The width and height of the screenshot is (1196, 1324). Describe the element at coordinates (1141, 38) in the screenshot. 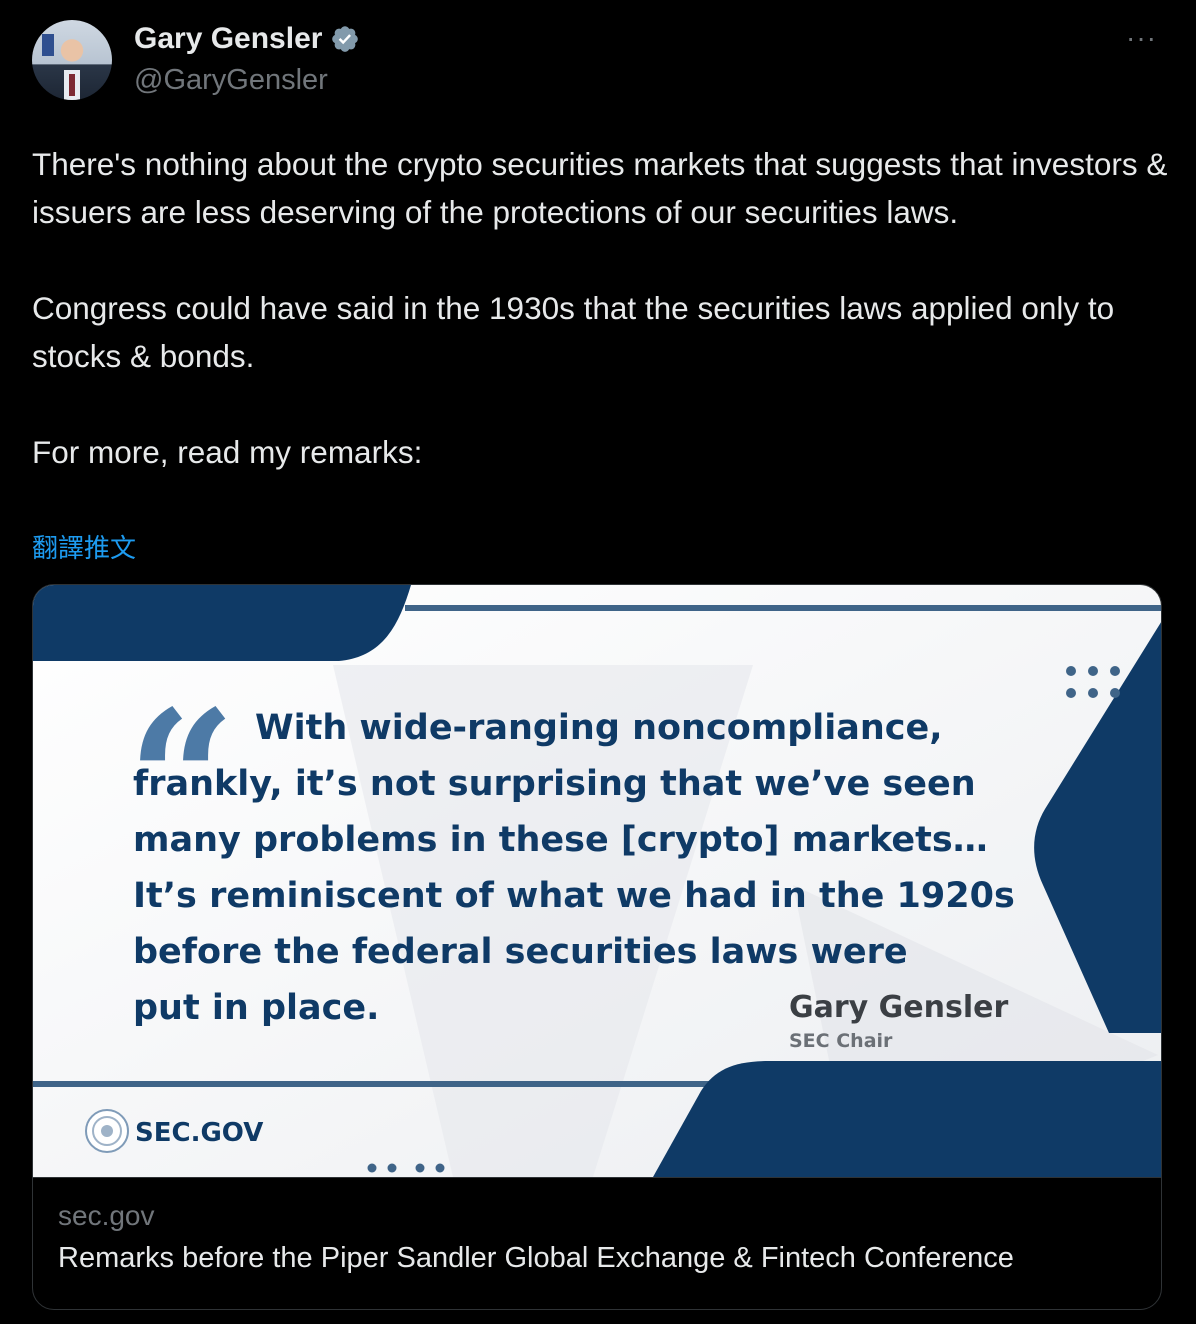

I see `more-options-icon: ···` at that location.